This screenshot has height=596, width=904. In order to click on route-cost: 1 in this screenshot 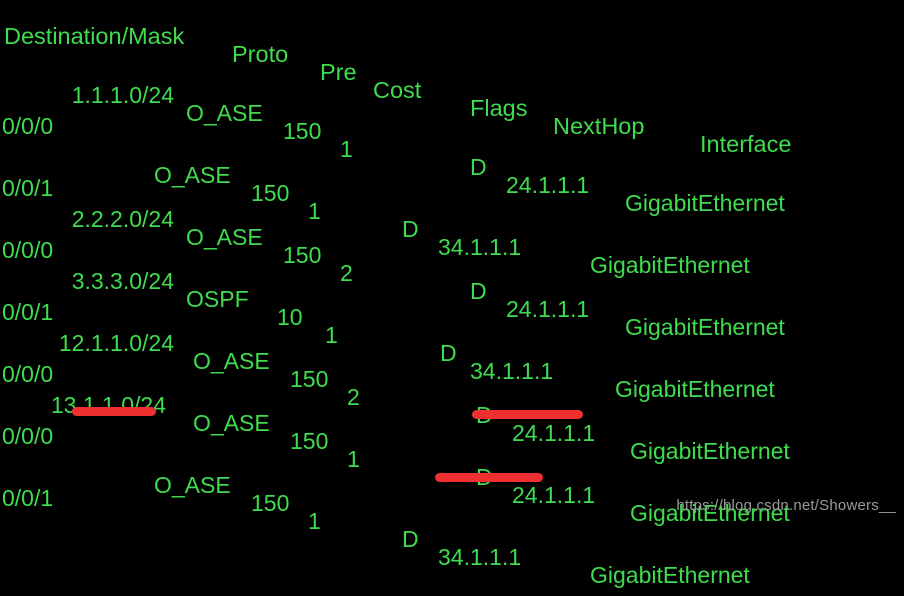, I will do `click(314, 521)`.